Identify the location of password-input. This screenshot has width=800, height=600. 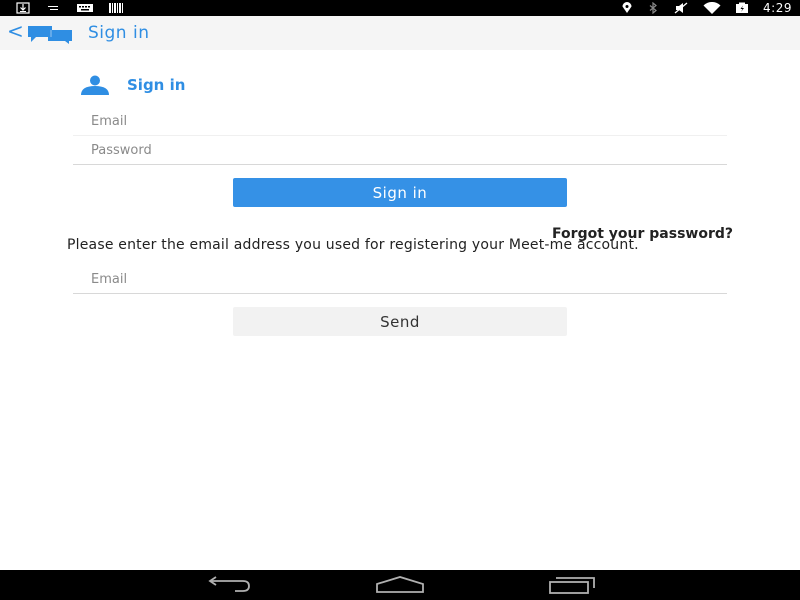
(400, 150).